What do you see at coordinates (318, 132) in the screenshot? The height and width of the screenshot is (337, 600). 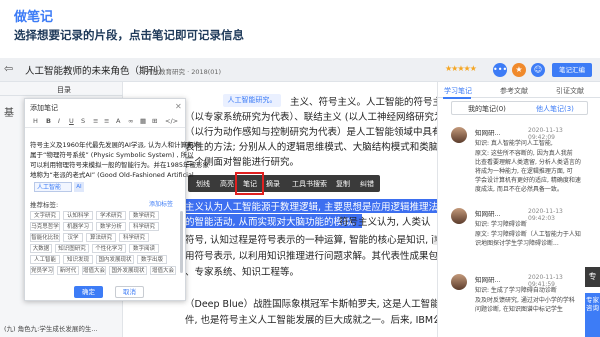 I see `doc-line: （以行为动作感知与控制研究为代表）是人工智能领域中具有代` at bounding box center [318, 132].